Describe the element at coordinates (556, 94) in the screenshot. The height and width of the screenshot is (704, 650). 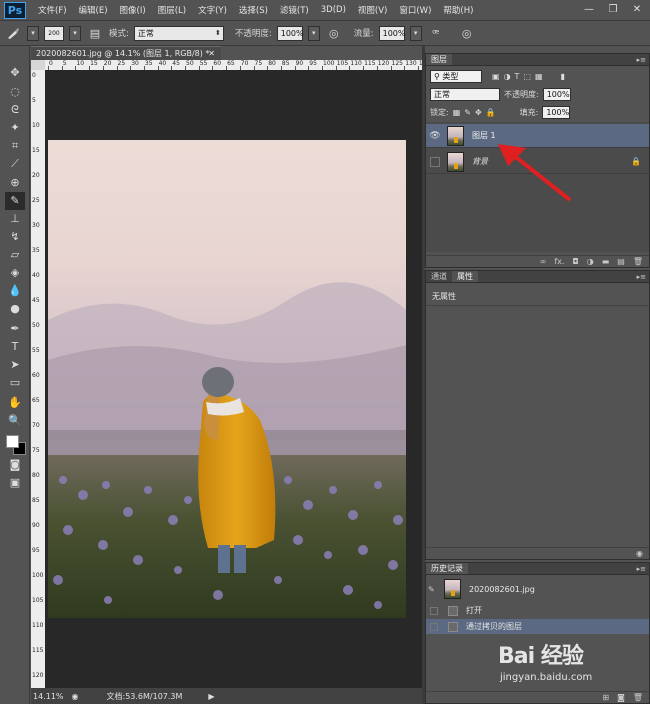
I see `layer-opacity-input: 100%` at that location.